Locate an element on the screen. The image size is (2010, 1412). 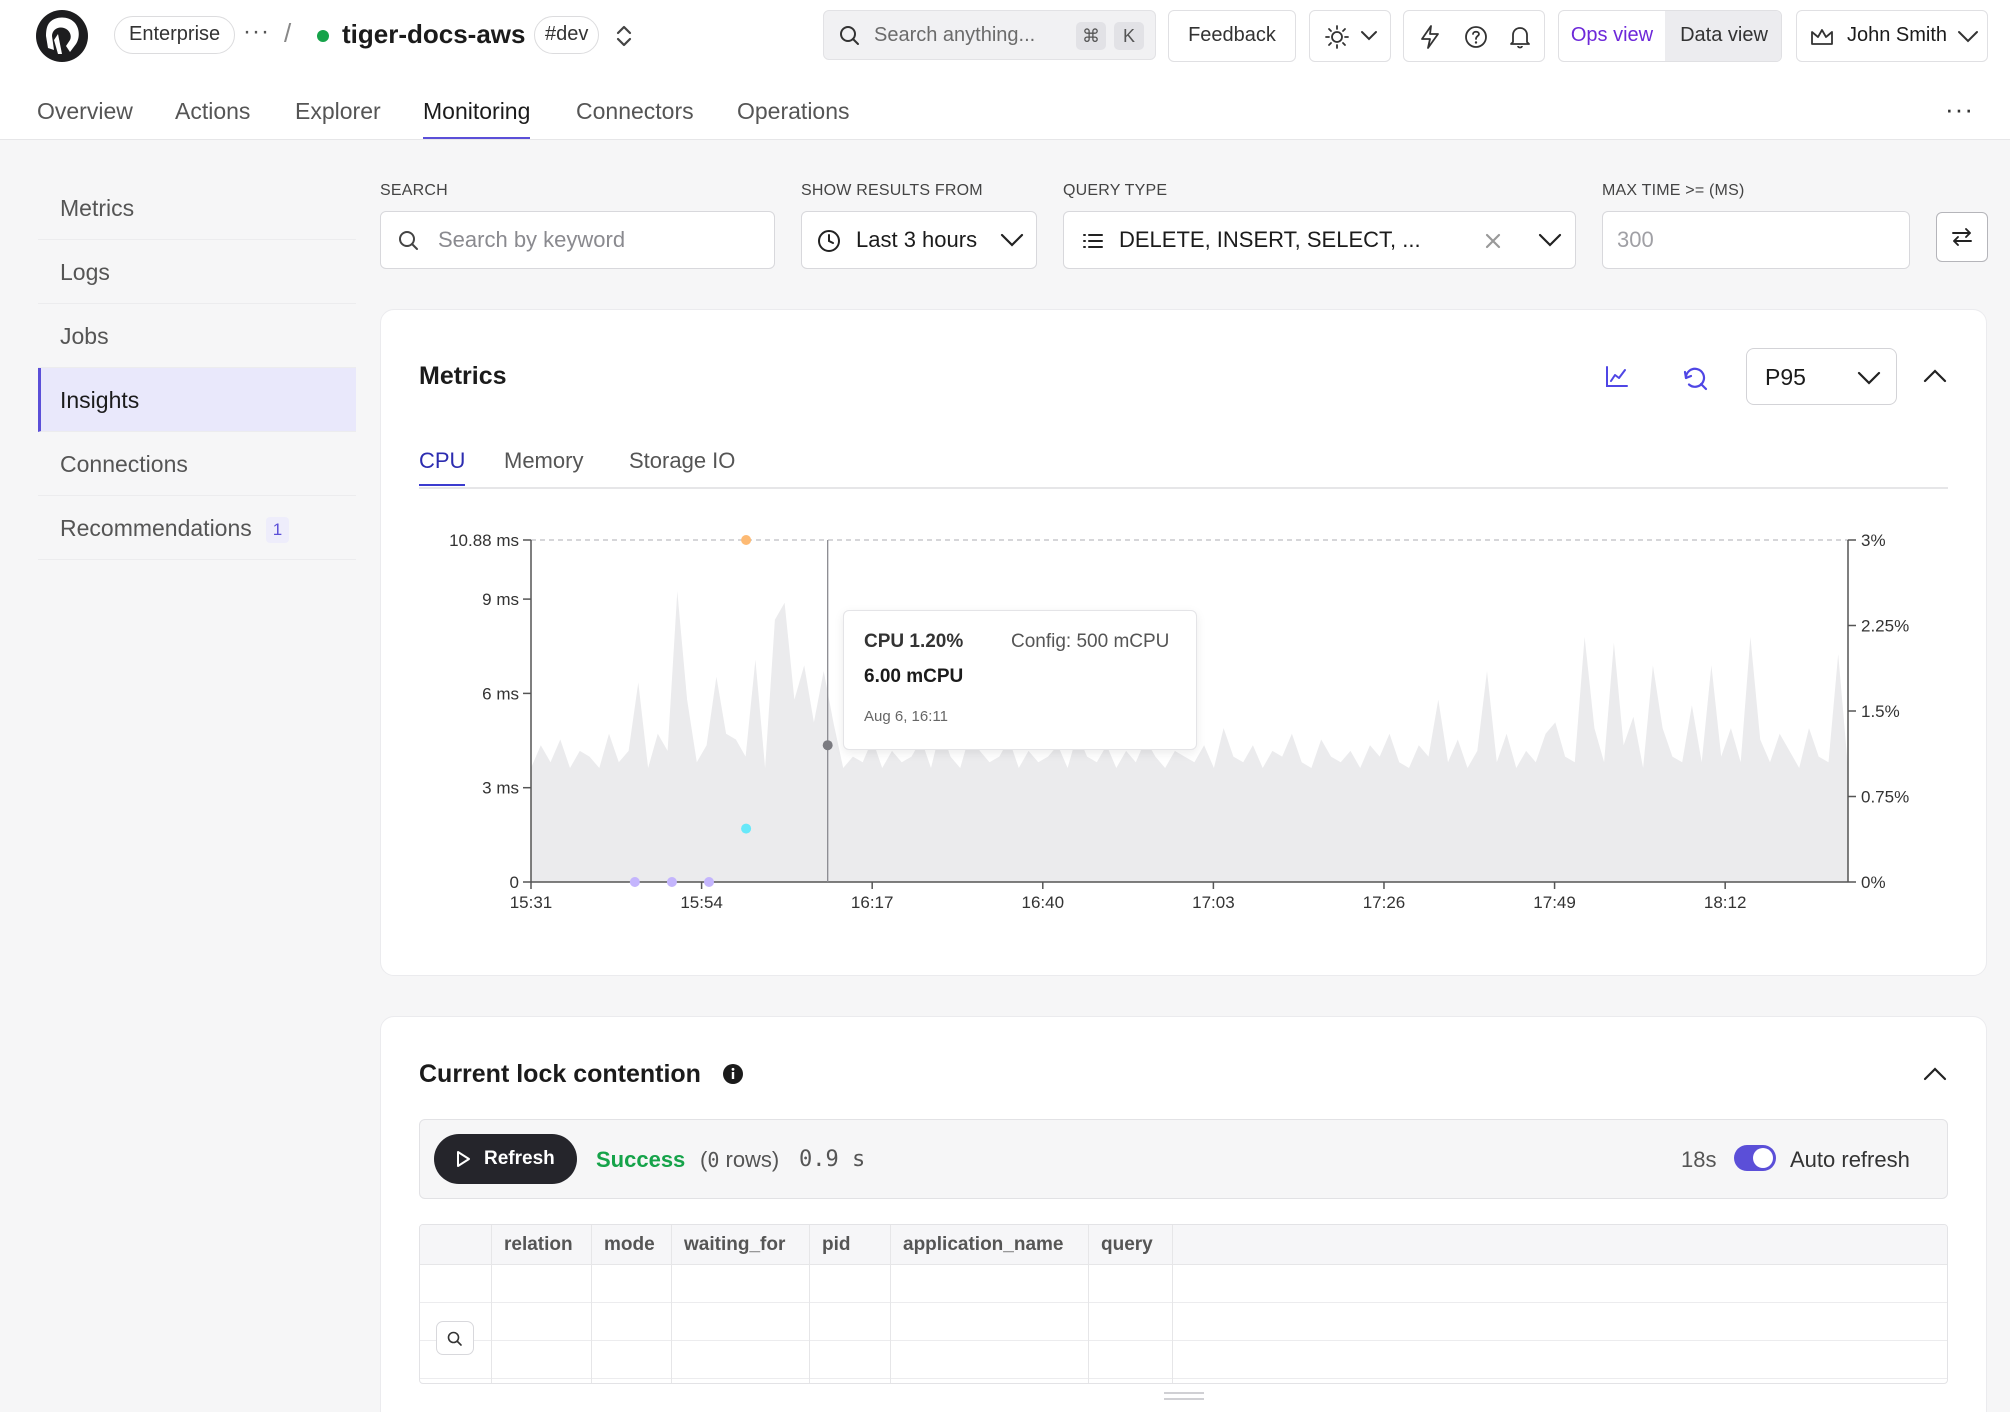
percentile-select: P95 is located at coordinates (1821, 376).